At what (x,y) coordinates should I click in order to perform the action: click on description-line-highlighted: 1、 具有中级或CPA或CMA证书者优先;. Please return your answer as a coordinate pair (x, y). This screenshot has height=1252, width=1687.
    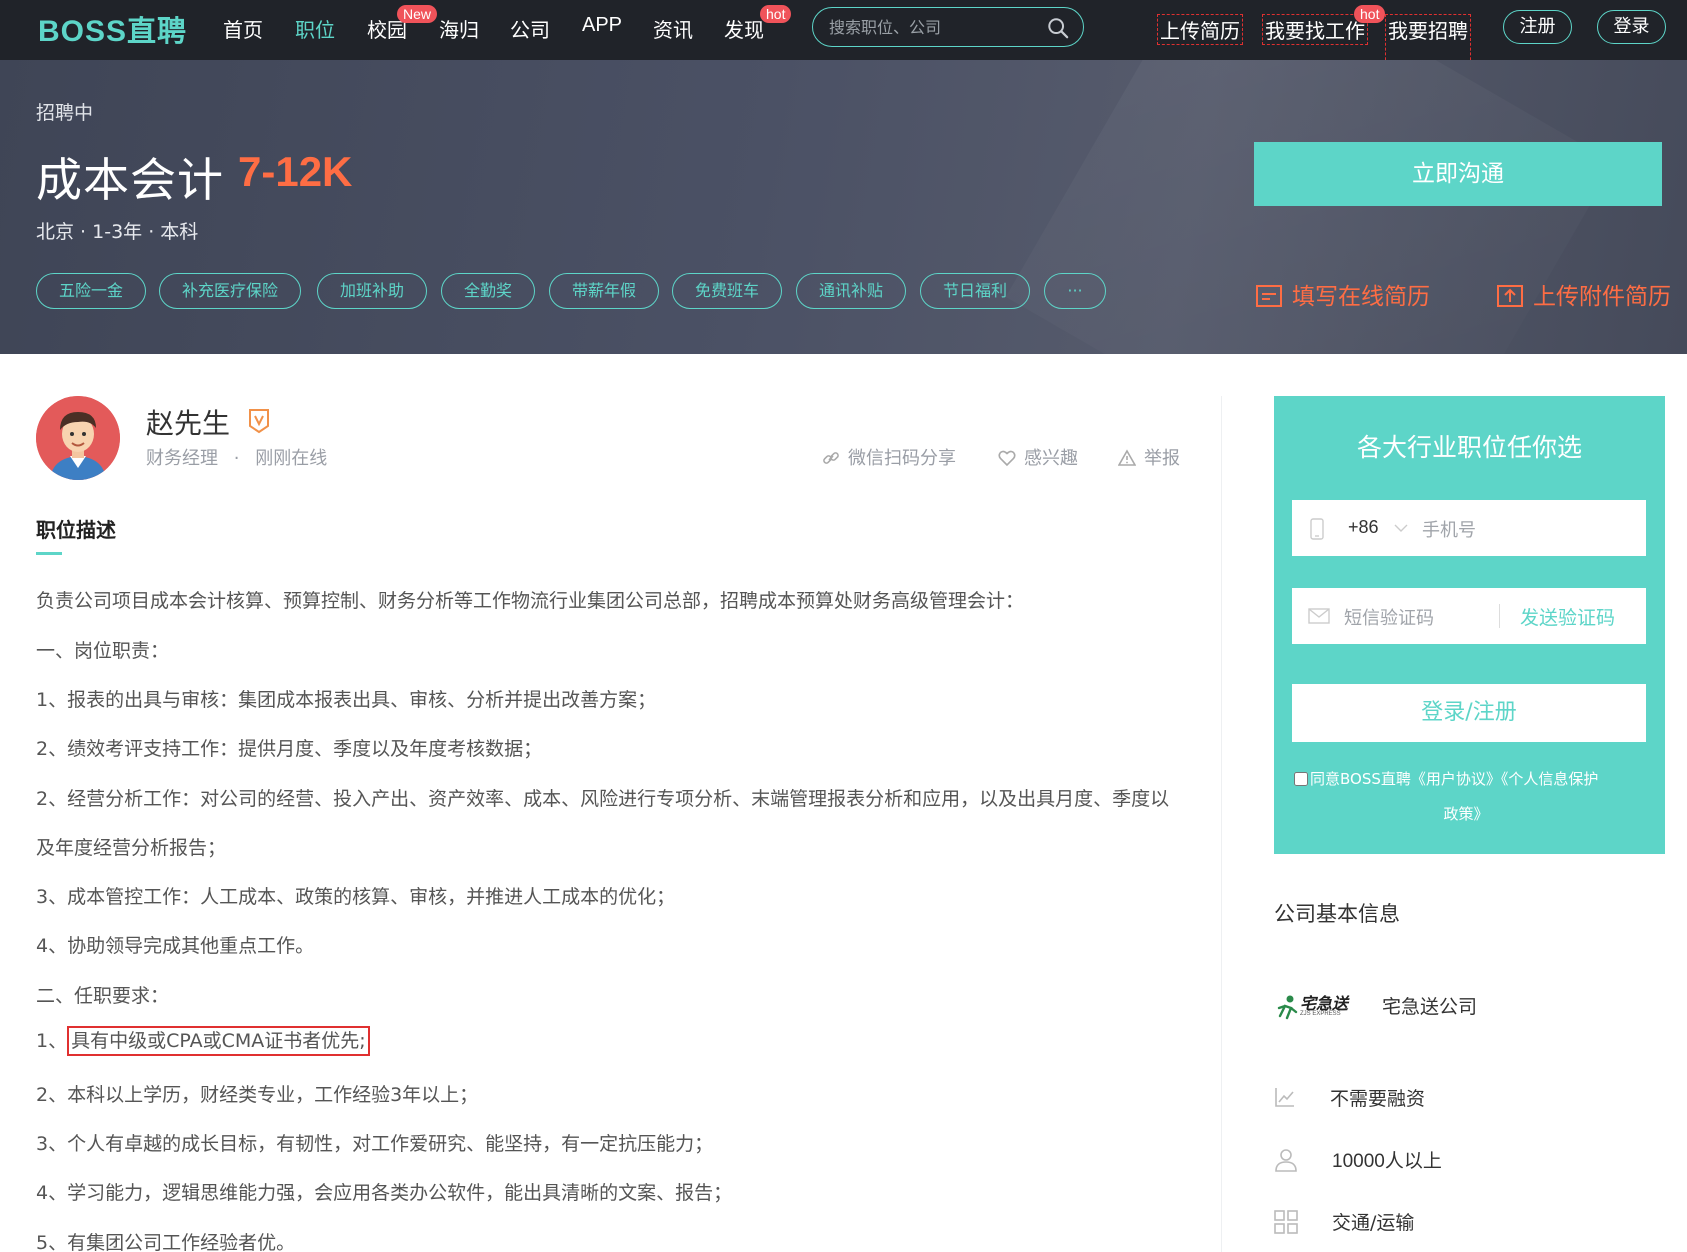
    Looking at the image, I should click on (203, 1041).